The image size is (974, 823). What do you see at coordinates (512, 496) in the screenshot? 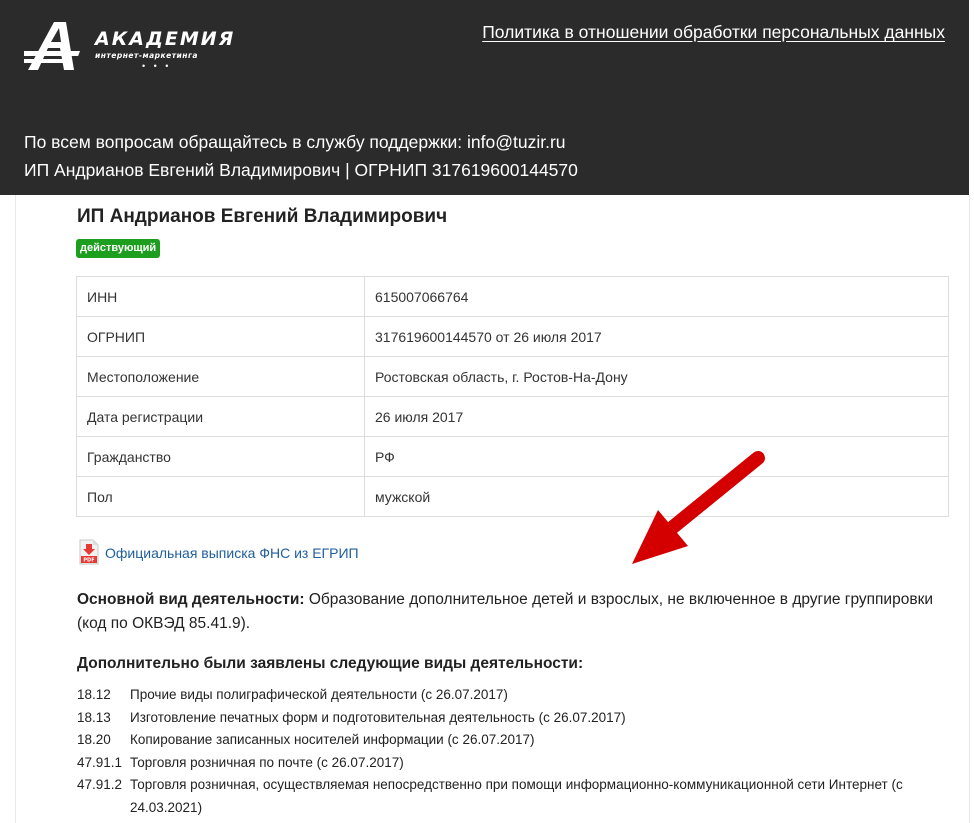
I see `table-row: Пол мужской` at bounding box center [512, 496].